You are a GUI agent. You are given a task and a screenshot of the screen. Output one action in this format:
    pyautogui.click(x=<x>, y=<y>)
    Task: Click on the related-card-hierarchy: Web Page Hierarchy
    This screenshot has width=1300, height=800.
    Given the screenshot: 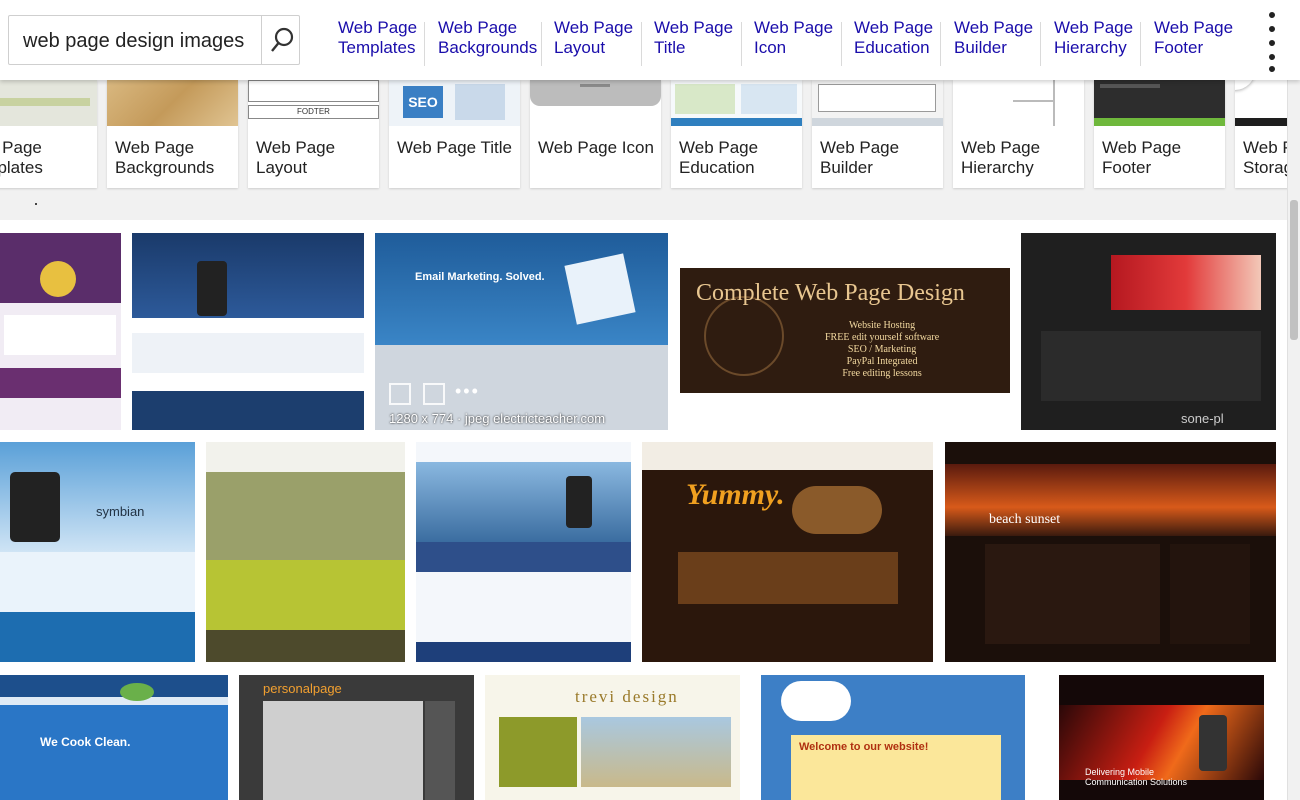 What is the action you would take?
    pyautogui.click(x=1018, y=134)
    